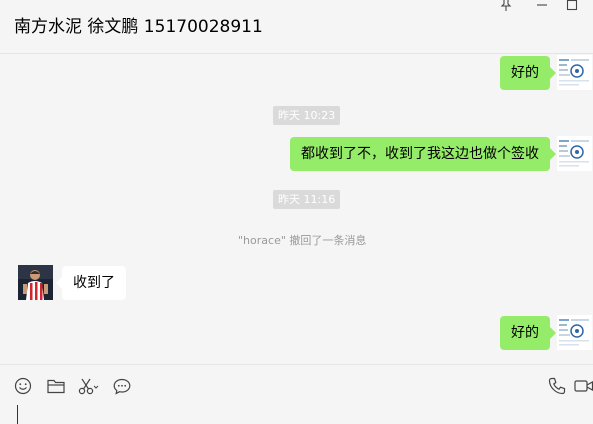  Describe the element at coordinates (91, 283) in the screenshot. I see `contact-message-bubble: 收到了` at that location.